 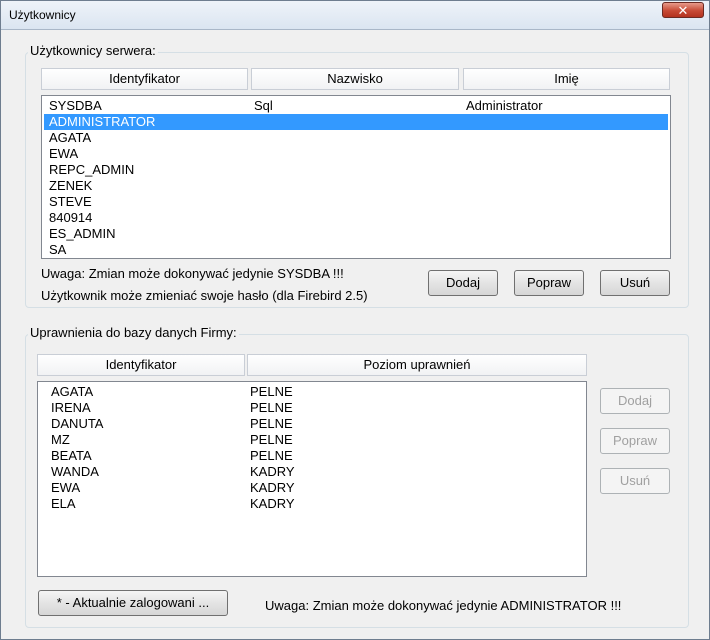 What do you see at coordinates (141, 365) in the screenshot?
I see `perm-column-header-identifier: Identyfikator` at bounding box center [141, 365].